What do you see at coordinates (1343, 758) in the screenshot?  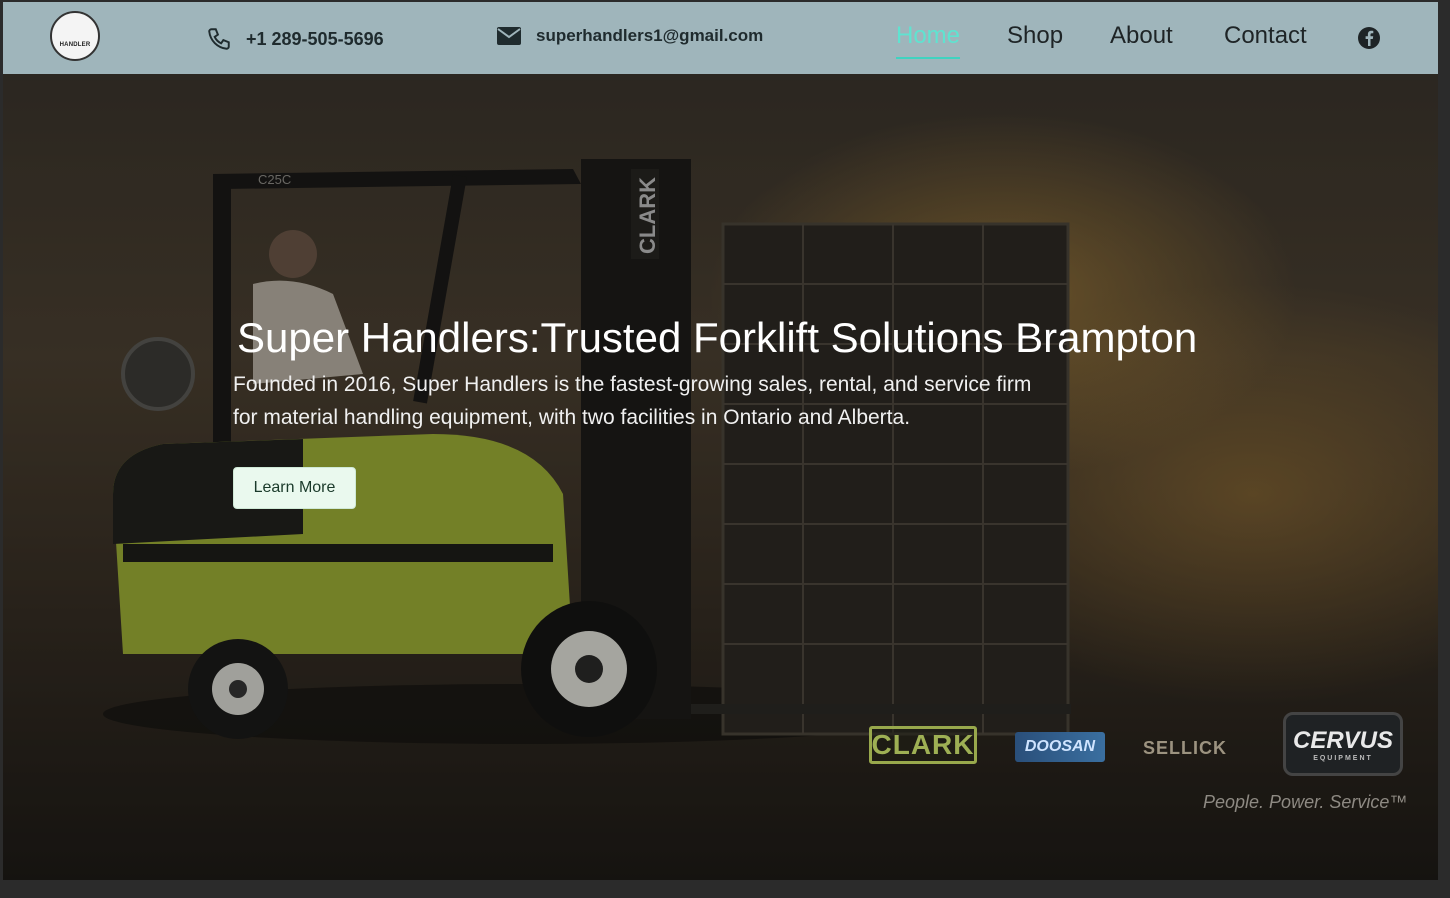 I see `cervus-subtext: EQUIPMENT` at bounding box center [1343, 758].